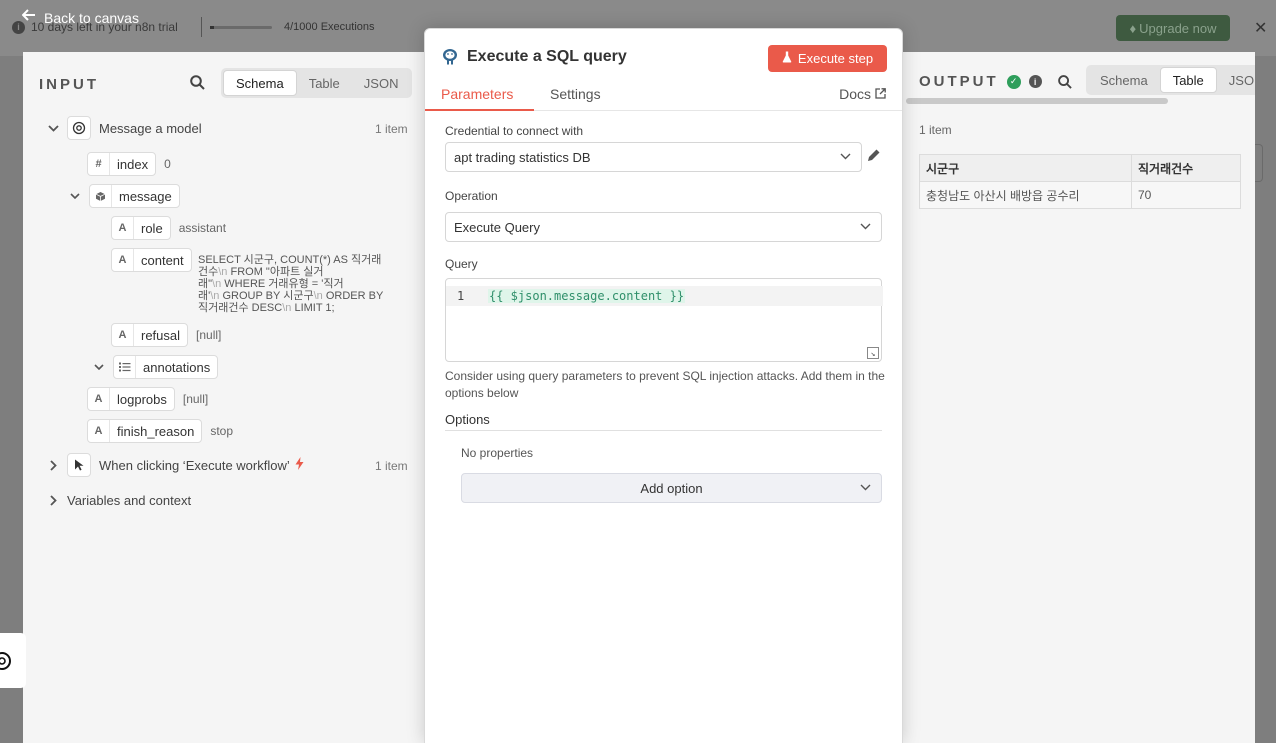 Image resolution: width=1276 pixels, height=743 pixels. Describe the element at coordinates (663, 96) in the screenshot. I see `parameter-tabs: Parameters Settings Docs` at that location.